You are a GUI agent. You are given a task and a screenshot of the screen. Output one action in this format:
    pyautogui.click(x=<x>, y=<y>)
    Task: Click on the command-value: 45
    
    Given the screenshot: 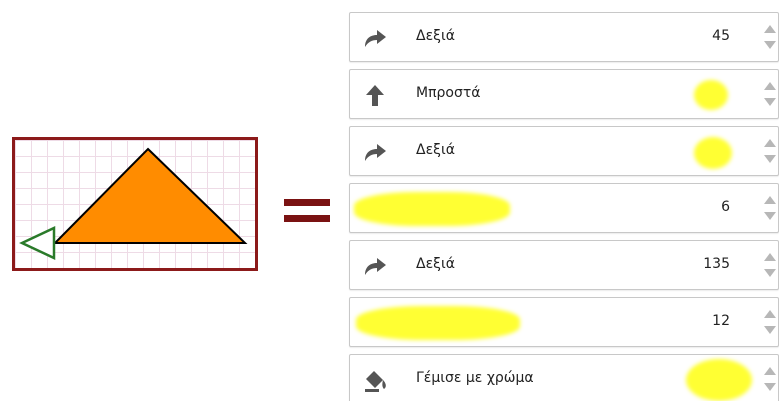 What is the action you would take?
    pyautogui.click(x=715, y=36)
    